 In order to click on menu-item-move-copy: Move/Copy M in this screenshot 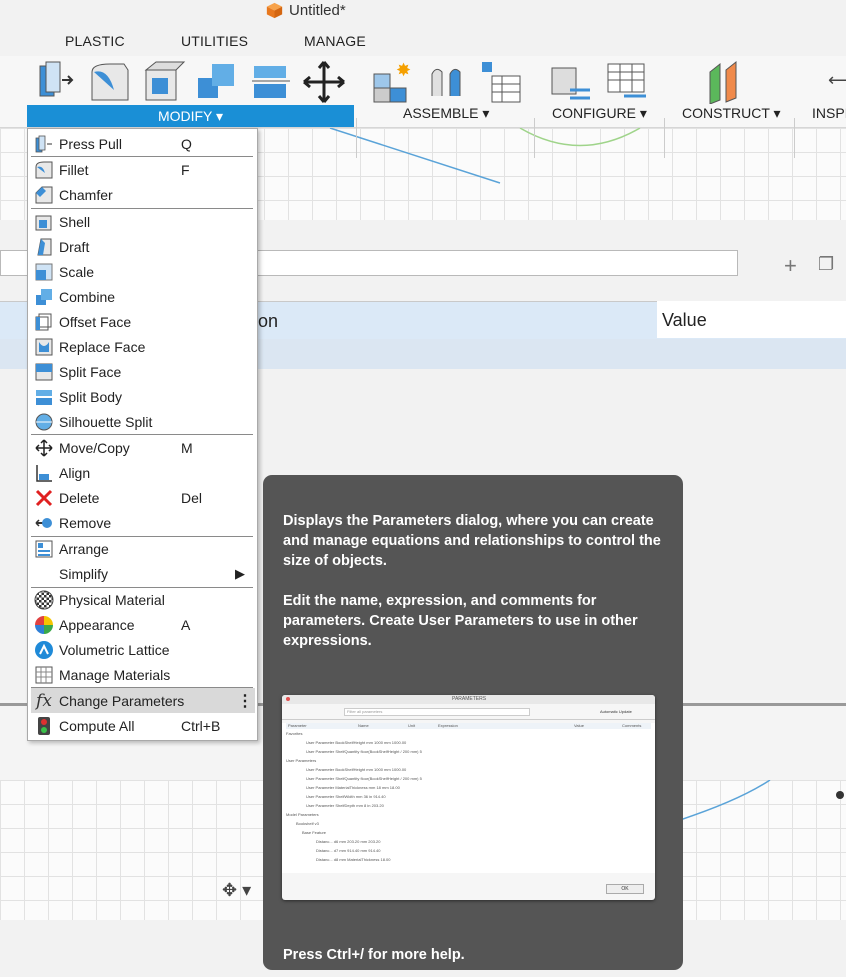, I will do `click(143, 447)`.